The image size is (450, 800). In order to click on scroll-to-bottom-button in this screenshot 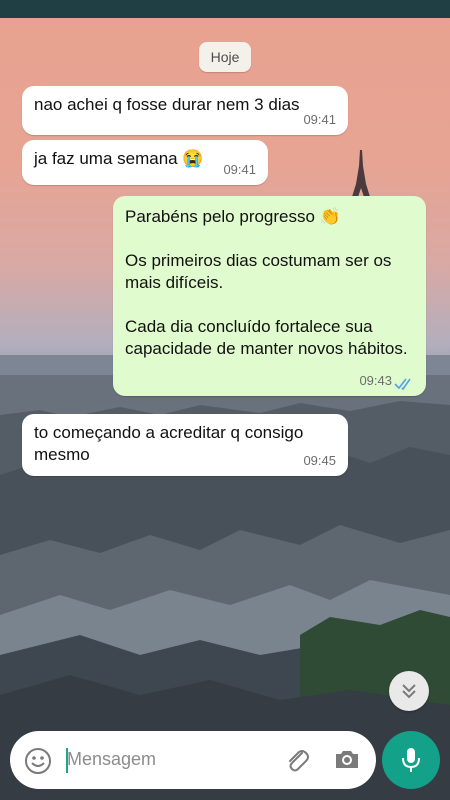, I will do `click(409, 691)`.